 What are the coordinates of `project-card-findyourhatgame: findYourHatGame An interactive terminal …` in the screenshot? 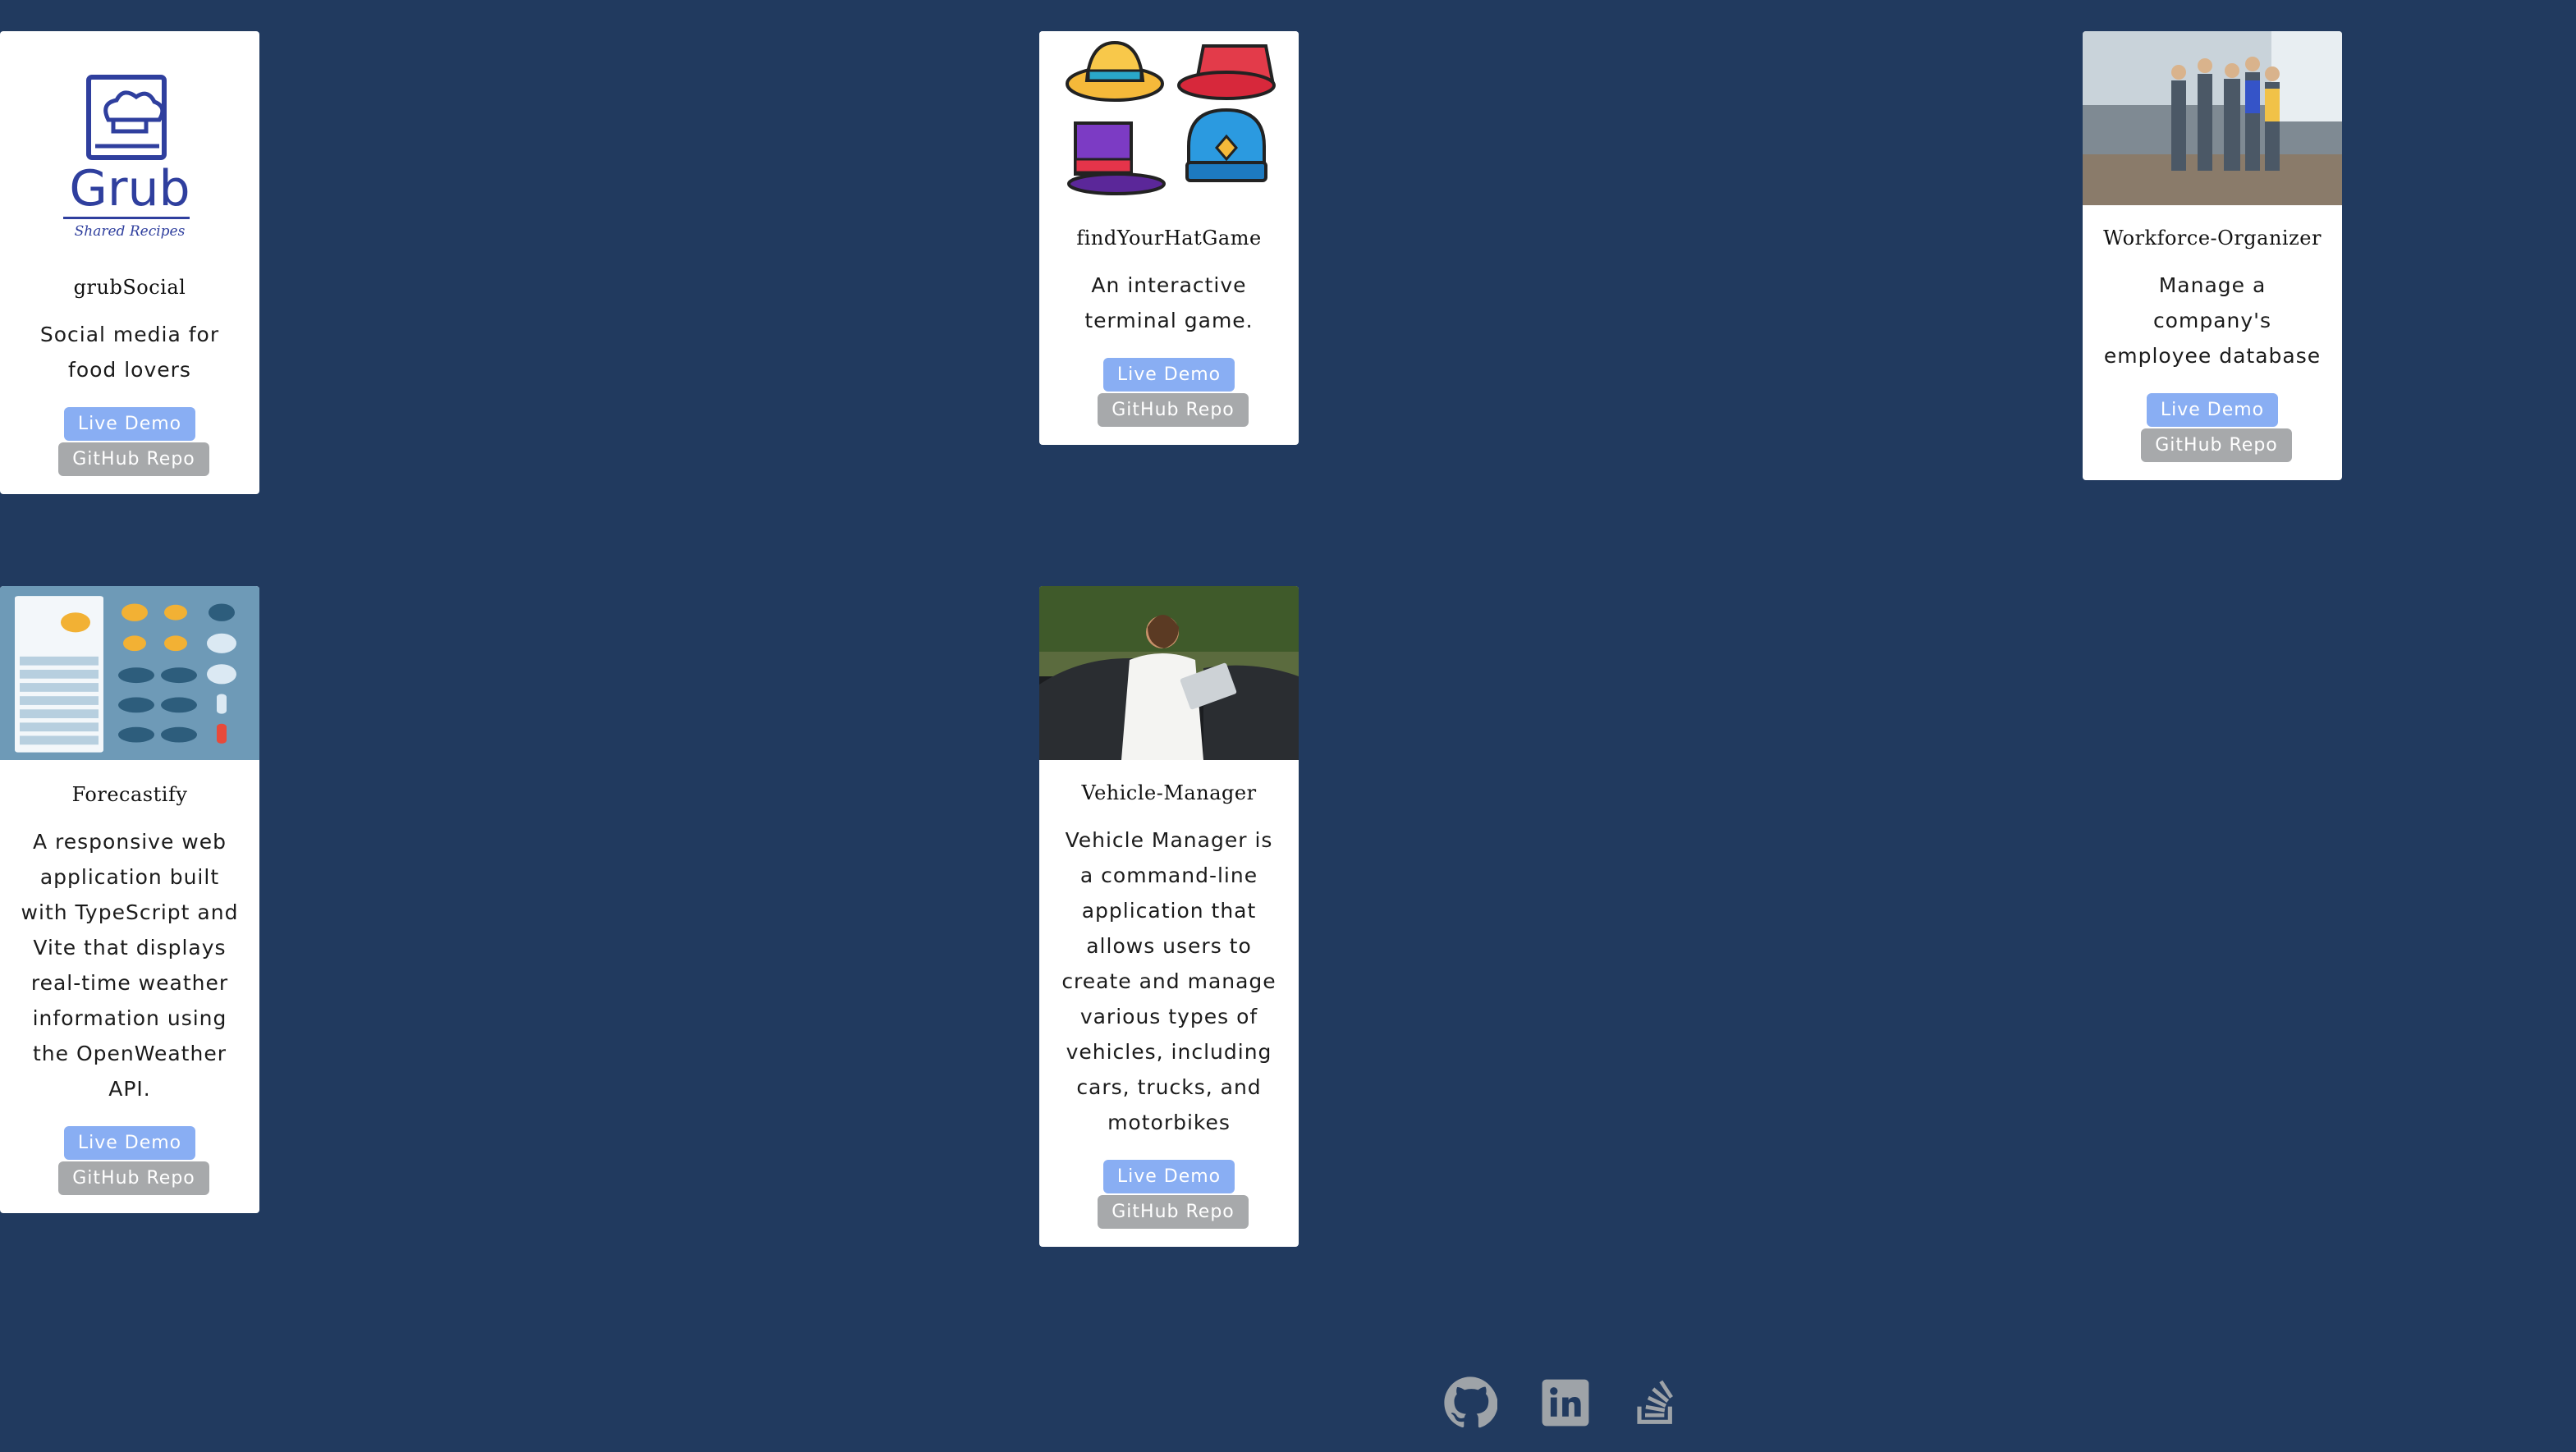 It's located at (1169, 238).